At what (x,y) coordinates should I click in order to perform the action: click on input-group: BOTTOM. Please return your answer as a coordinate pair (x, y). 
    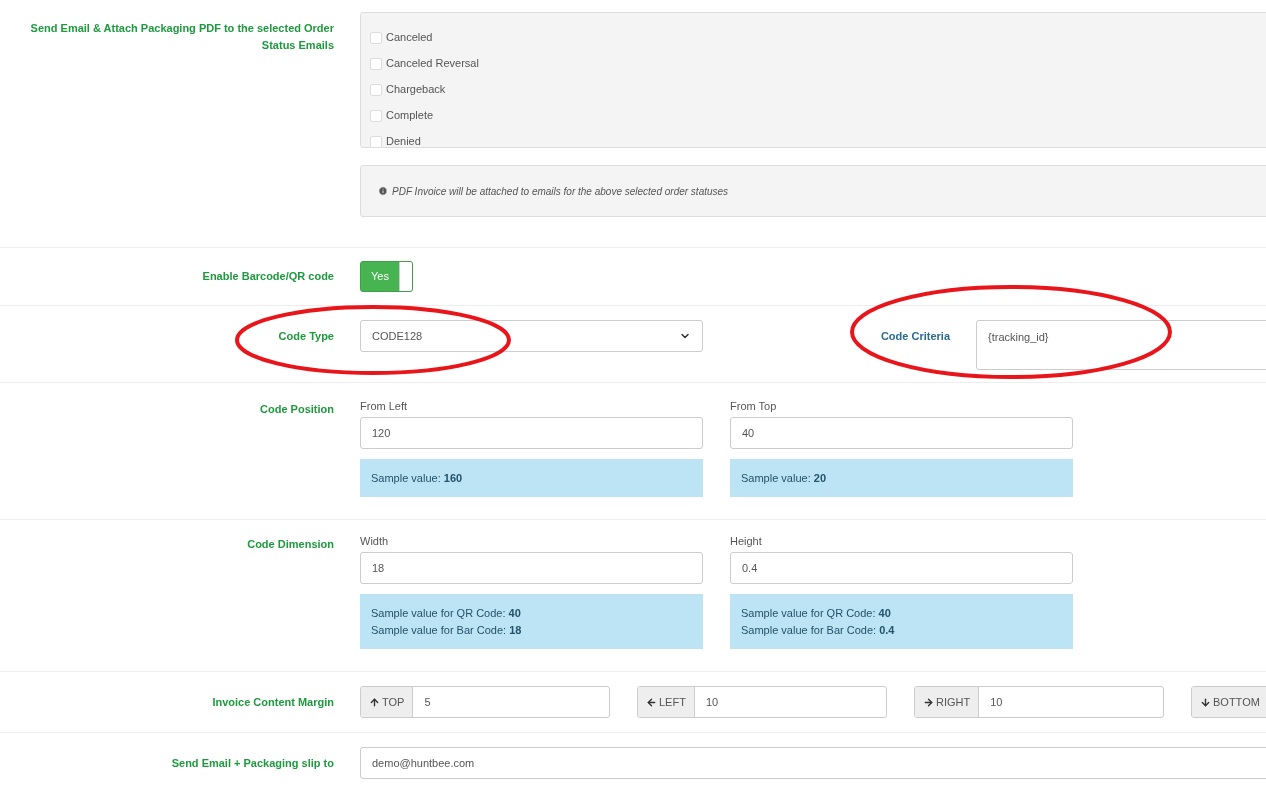
    Looking at the image, I should click on (1228, 702).